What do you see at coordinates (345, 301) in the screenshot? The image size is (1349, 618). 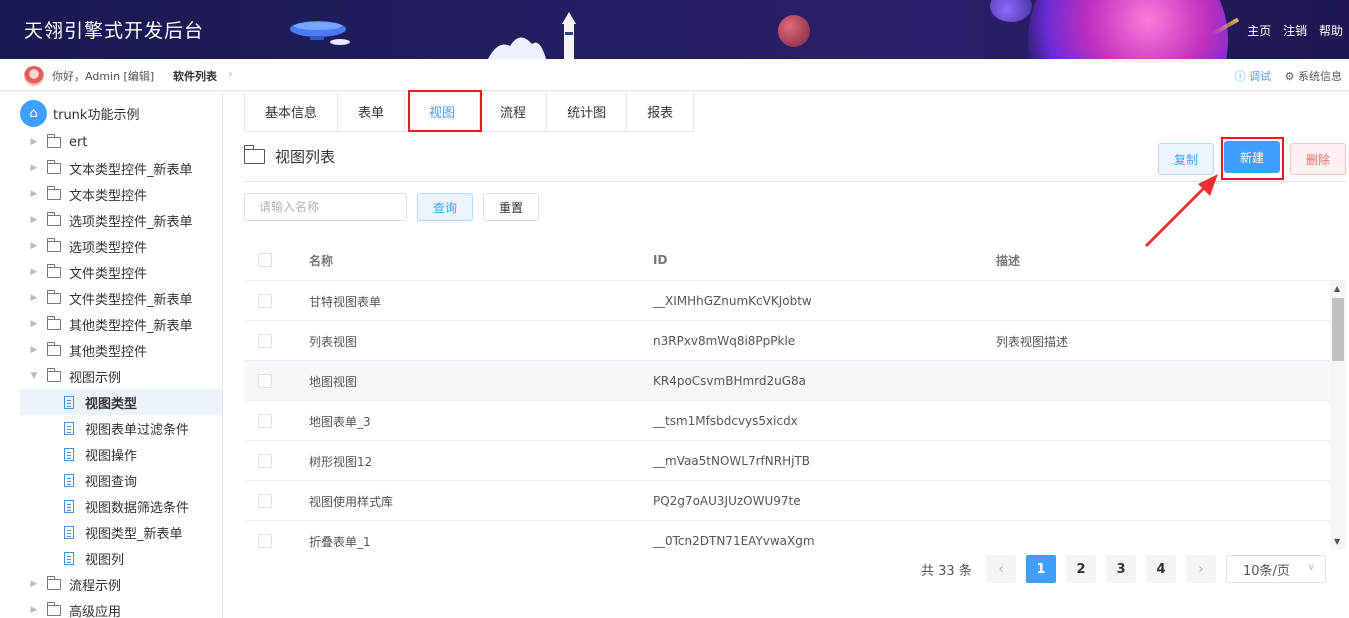 I see `cell-name: 甘特视图表单` at bounding box center [345, 301].